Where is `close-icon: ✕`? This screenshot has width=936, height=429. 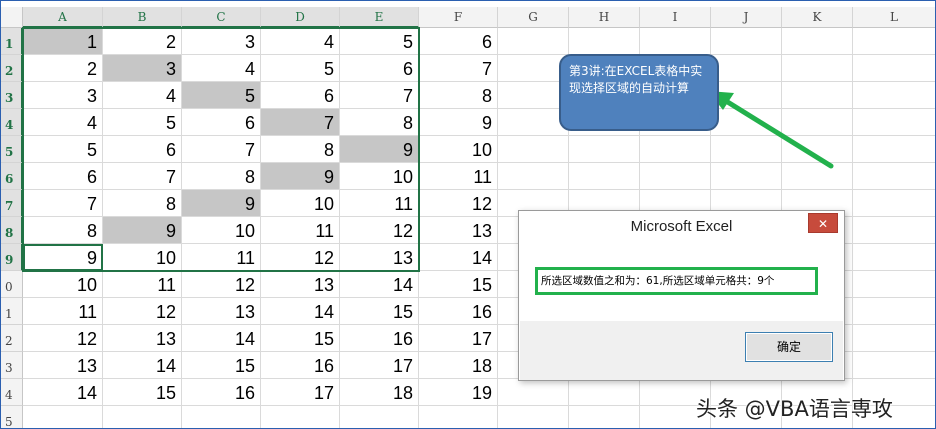
close-icon: ✕ is located at coordinates (823, 224).